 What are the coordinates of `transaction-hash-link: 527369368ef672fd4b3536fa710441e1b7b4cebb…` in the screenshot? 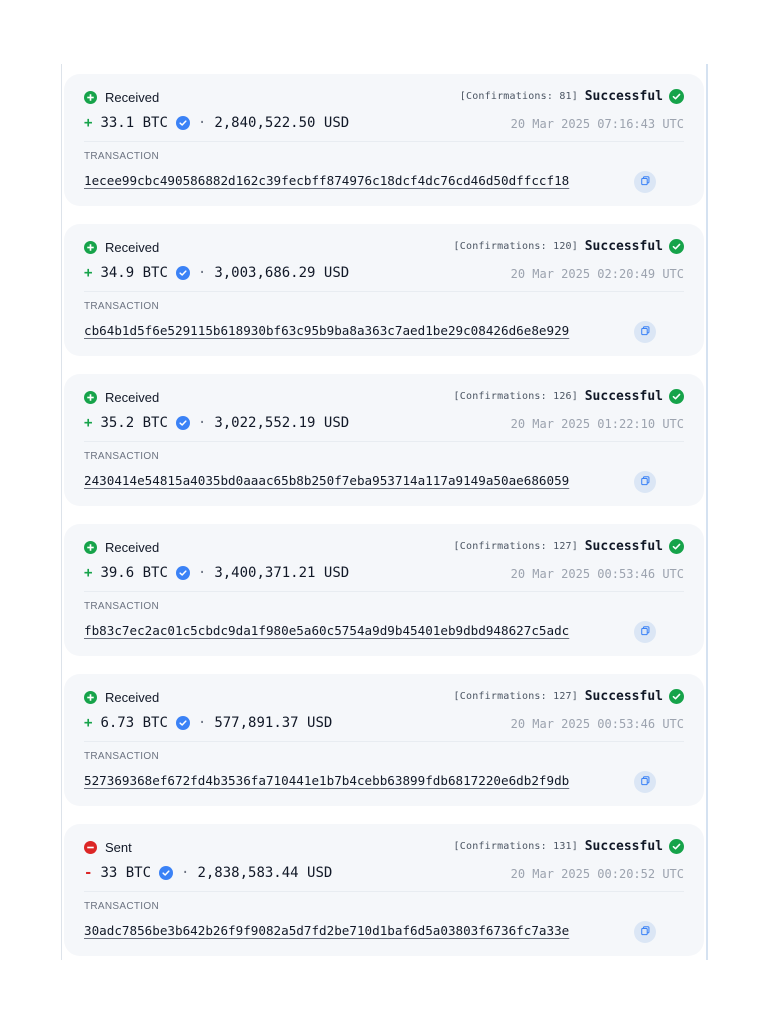 It's located at (326, 780).